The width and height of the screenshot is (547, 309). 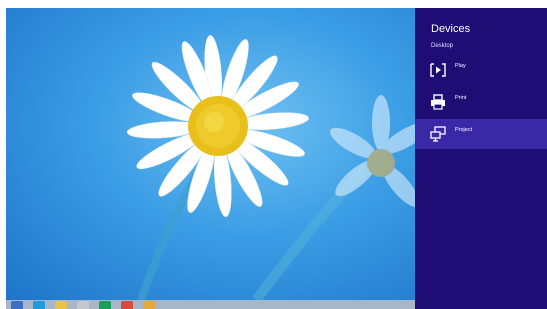 I want to click on device-item-project: Project, so click(x=481, y=134).